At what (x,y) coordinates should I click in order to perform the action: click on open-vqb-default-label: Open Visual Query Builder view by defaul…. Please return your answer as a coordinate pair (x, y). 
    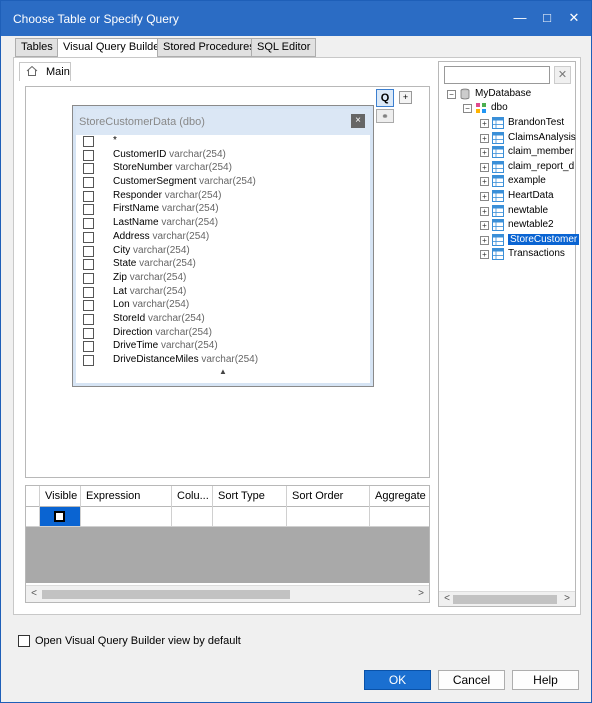
    Looking at the image, I should click on (138, 641).